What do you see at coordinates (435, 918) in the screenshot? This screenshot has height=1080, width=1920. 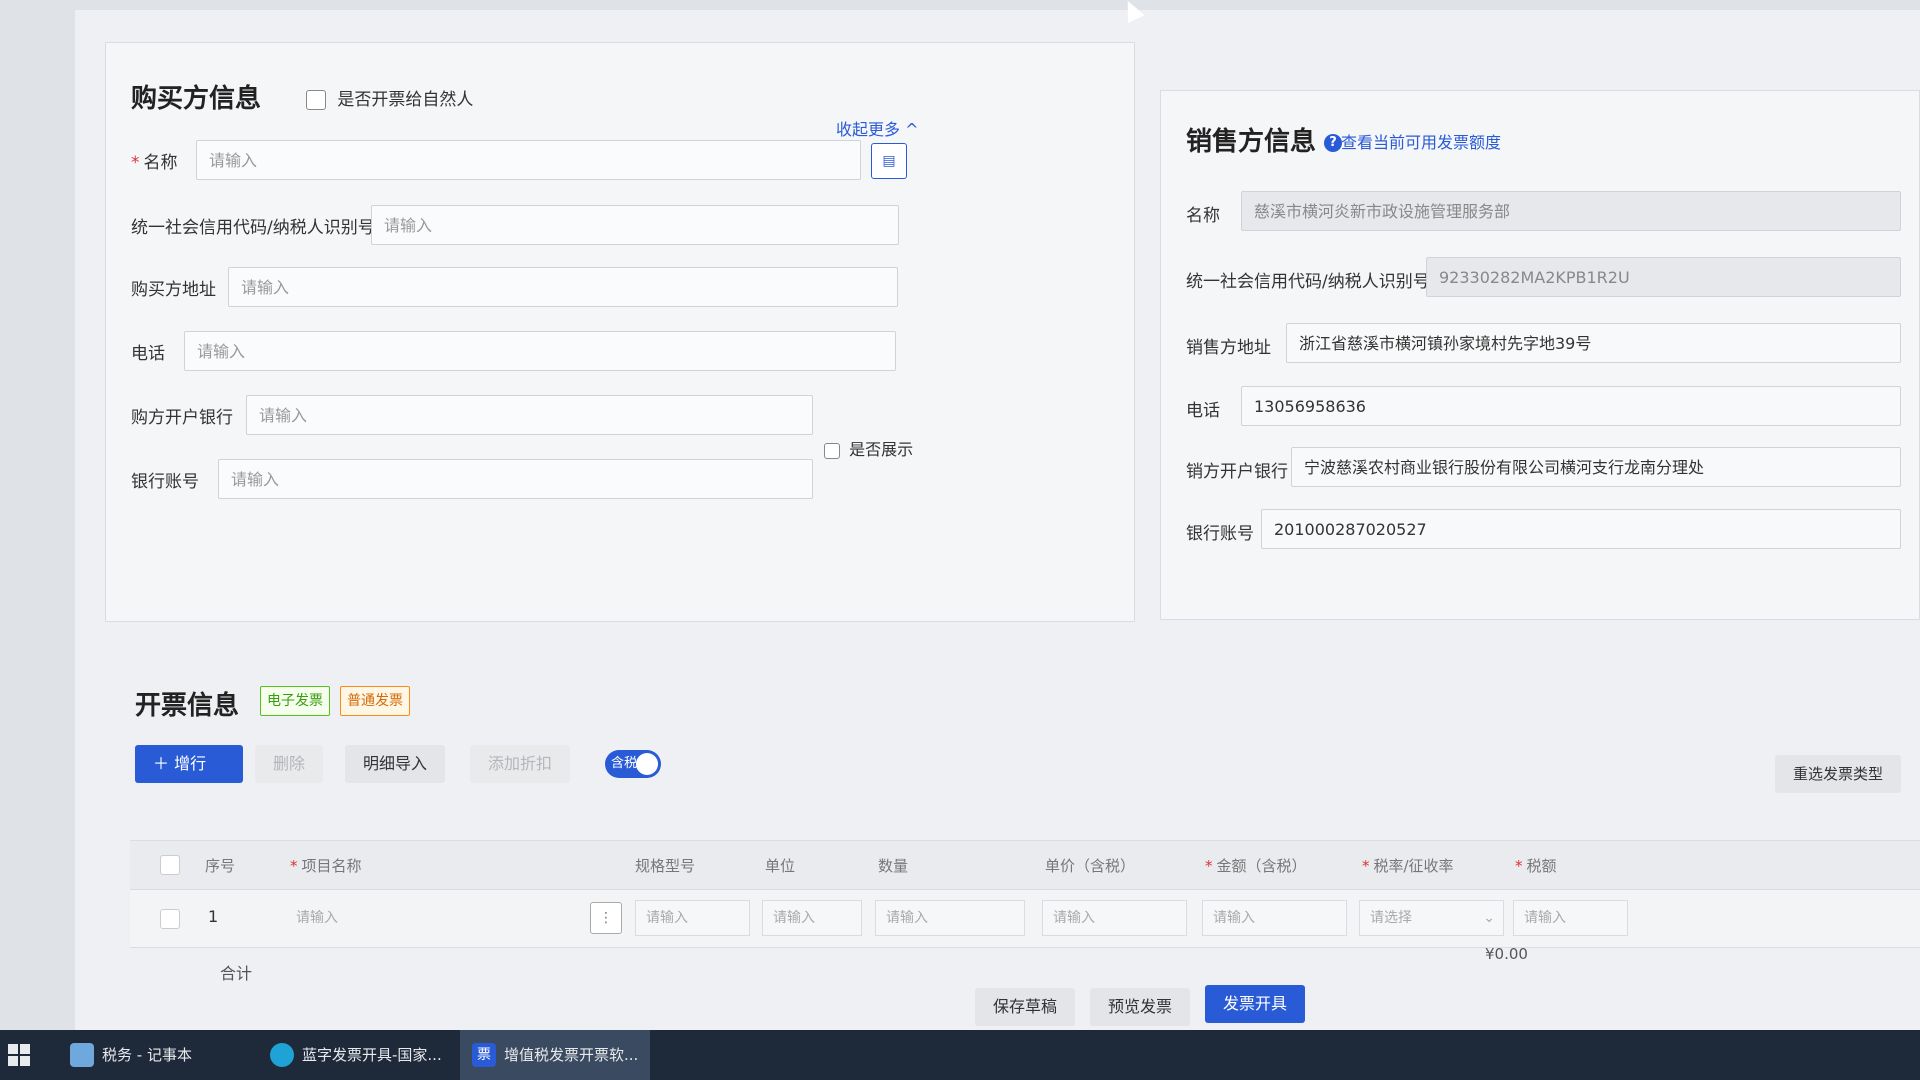 I see `item-name-input: 请输入` at bounding box center [435, 918].